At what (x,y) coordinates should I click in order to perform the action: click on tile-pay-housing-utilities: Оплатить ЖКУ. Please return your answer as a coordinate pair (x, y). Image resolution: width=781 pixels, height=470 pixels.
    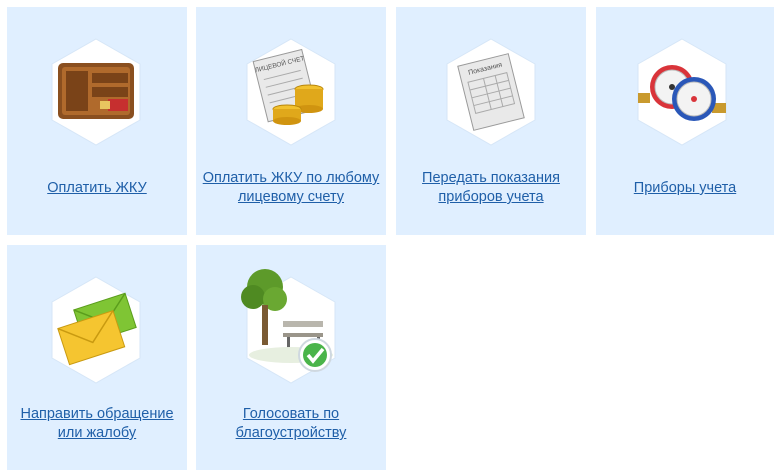
    Looking at the image, I should click on (97, 121).